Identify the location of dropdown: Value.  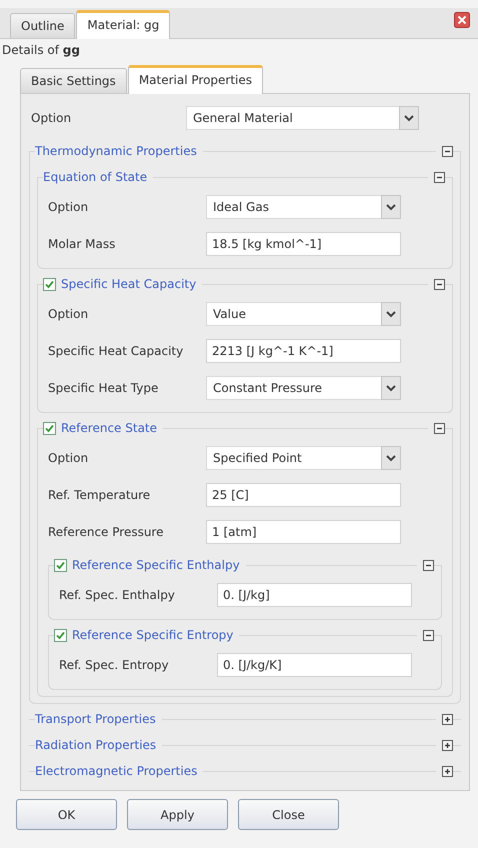
(303, 314).